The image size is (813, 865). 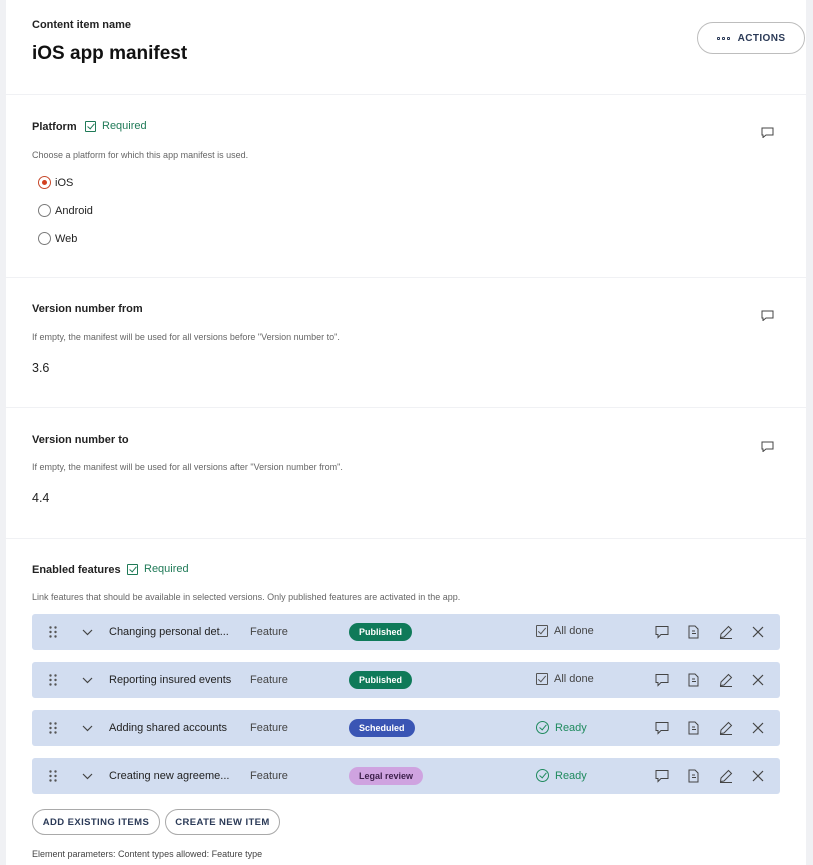 What do you see at coordinates (761, 38) in the screenshot?
I see `actions-button-label: ACTIONS` at bounding box center [761, 38].